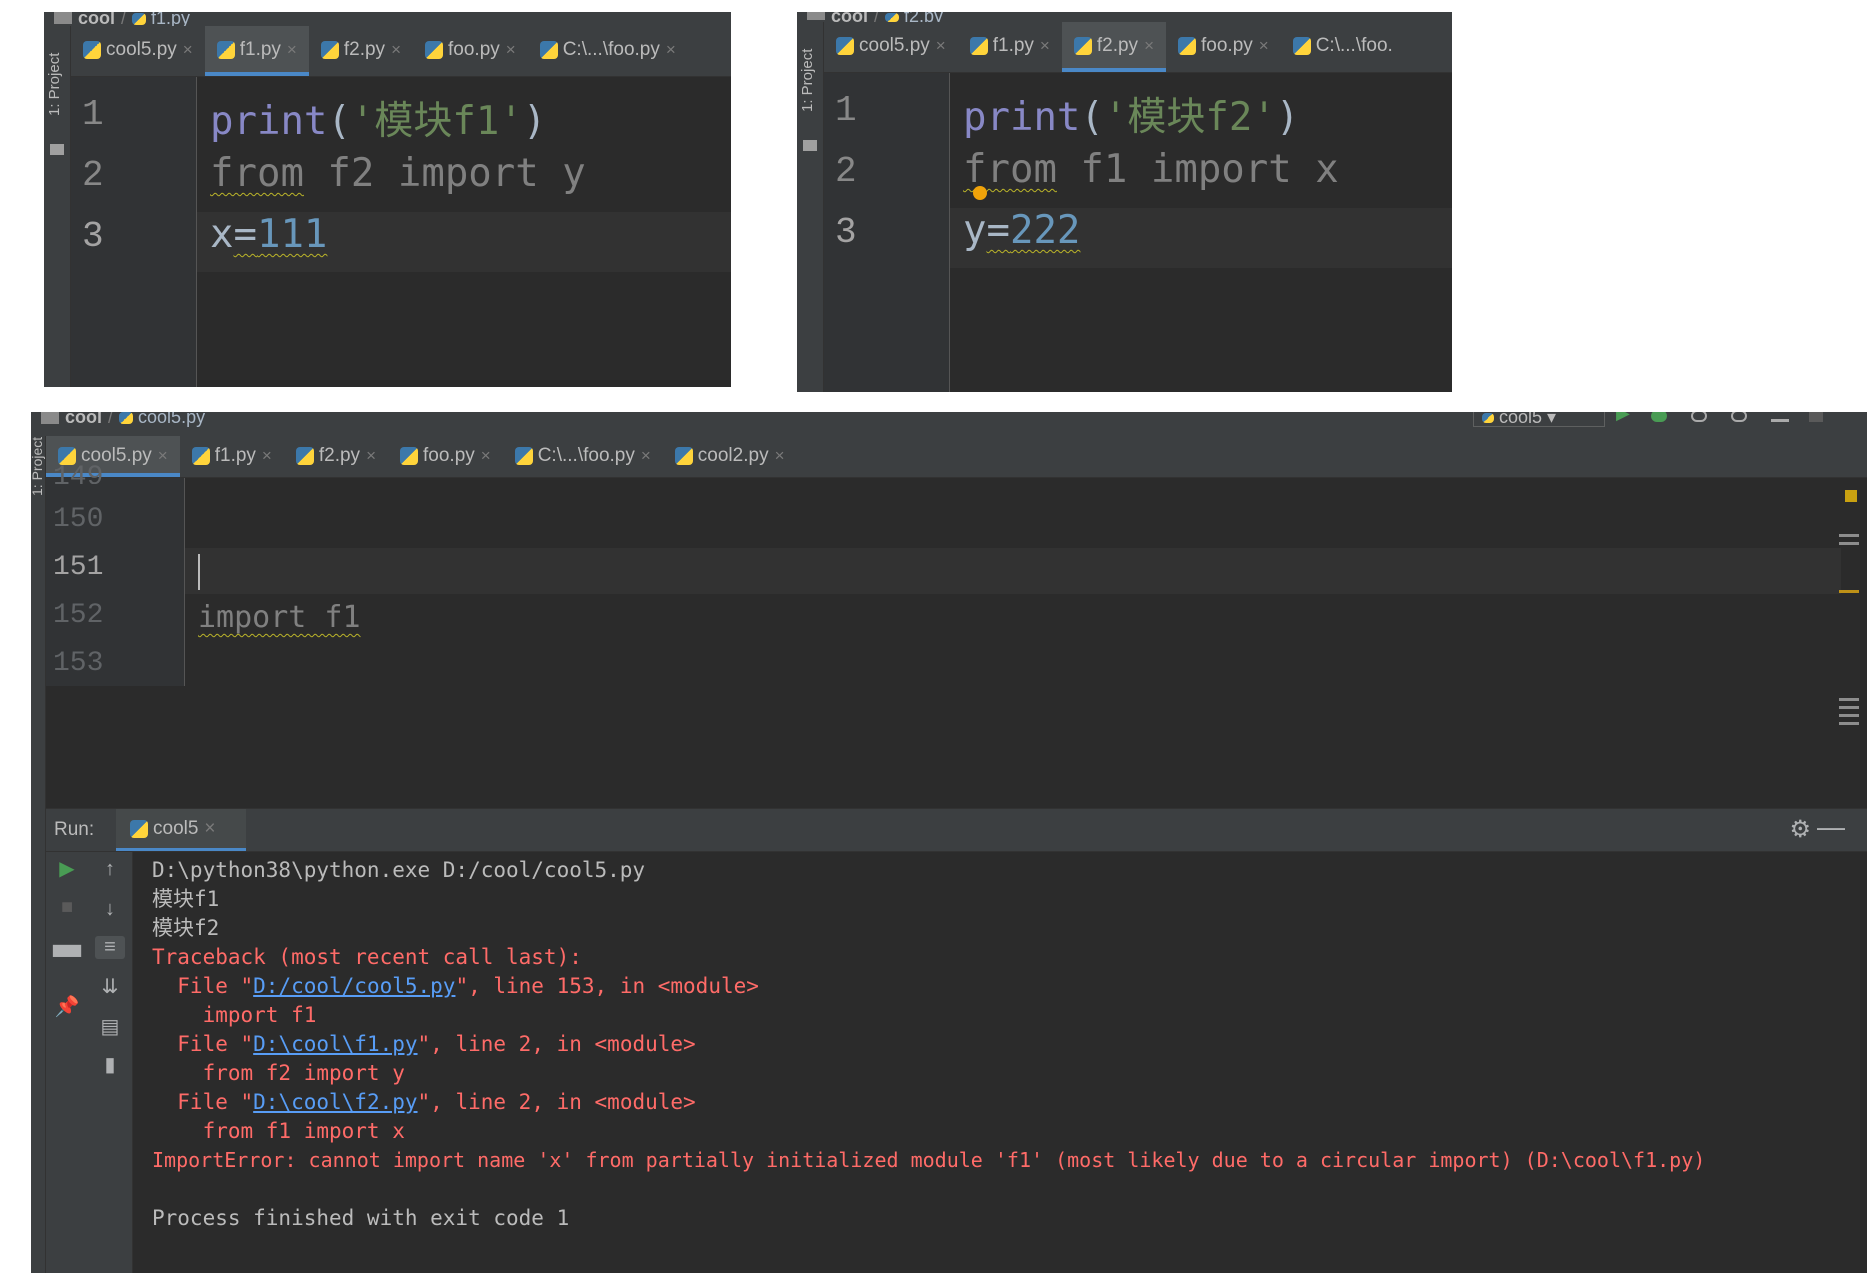 This screenshot has height=1273, width=1873. Describe the element at coordinates (93, 114) in the screenshot. I see `line-number: 1` at that location.